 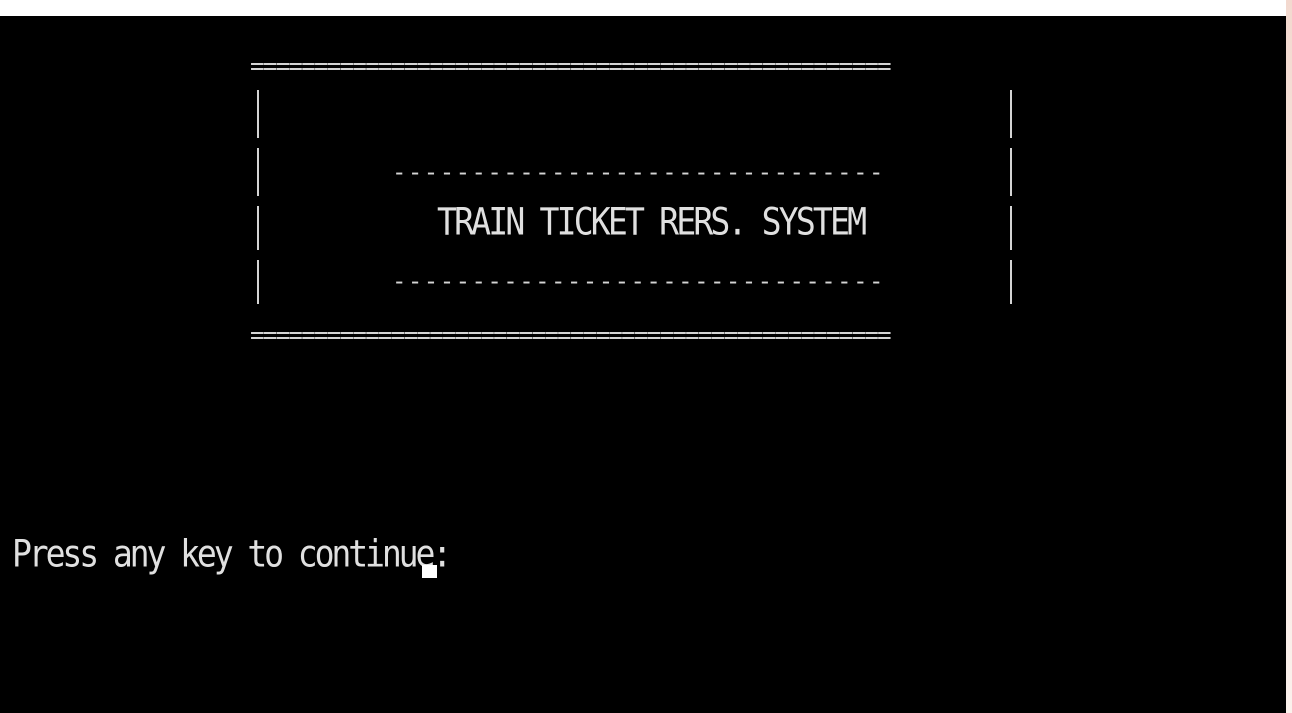 What do you see at coordinates (258, 228) in the screenshot?
I see `banner-left-bar-lower` at bounding box center [258, 228].